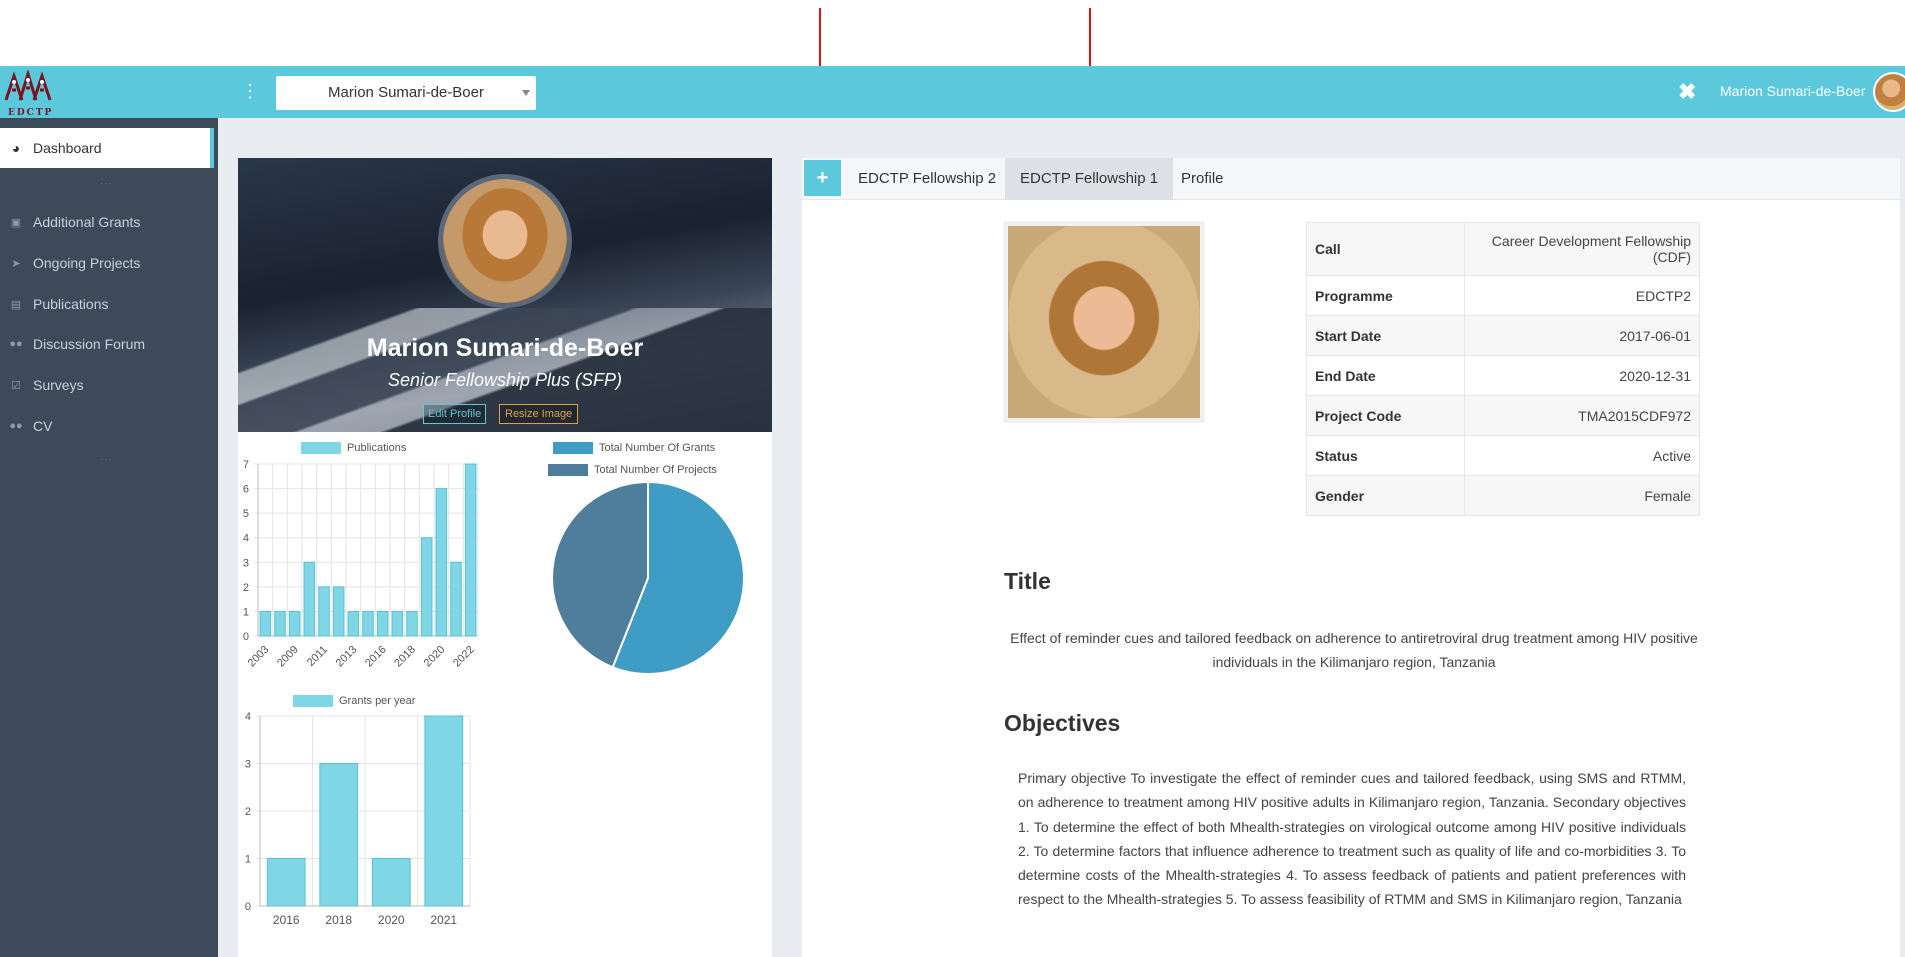 This screenshot has height=957, width=1905. What do you see at coordinates (288, 657) in the screenshot?
I see `x-tick-label: 2009` at bounding box center [288, 657].